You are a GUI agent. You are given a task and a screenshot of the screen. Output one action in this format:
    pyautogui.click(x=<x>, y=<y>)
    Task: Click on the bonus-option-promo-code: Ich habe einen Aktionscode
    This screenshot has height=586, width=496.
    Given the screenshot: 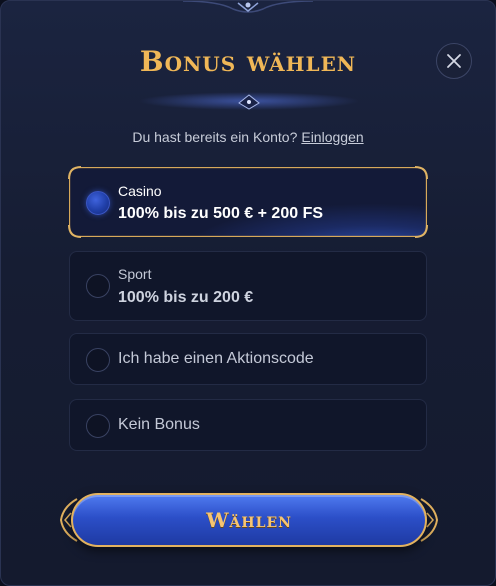 What is the action you would take?
    pyautogui.click(x=248, y=359)
    